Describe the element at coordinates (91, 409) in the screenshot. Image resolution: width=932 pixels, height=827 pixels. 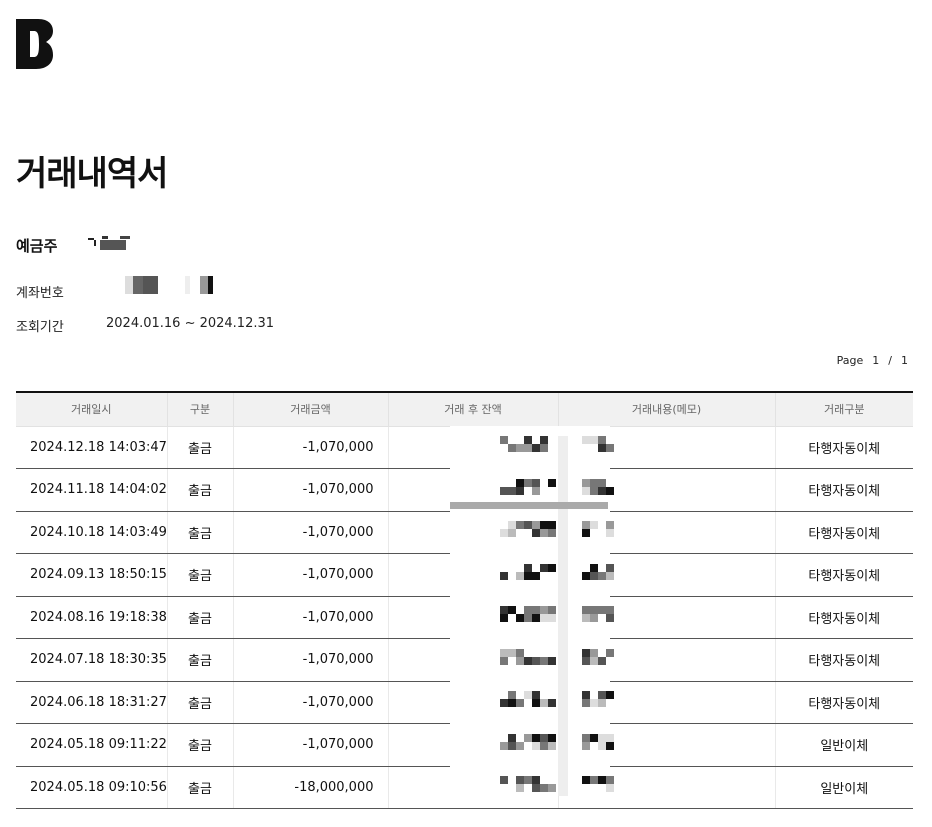
I see `header-datetime: 거래일시` at that location.